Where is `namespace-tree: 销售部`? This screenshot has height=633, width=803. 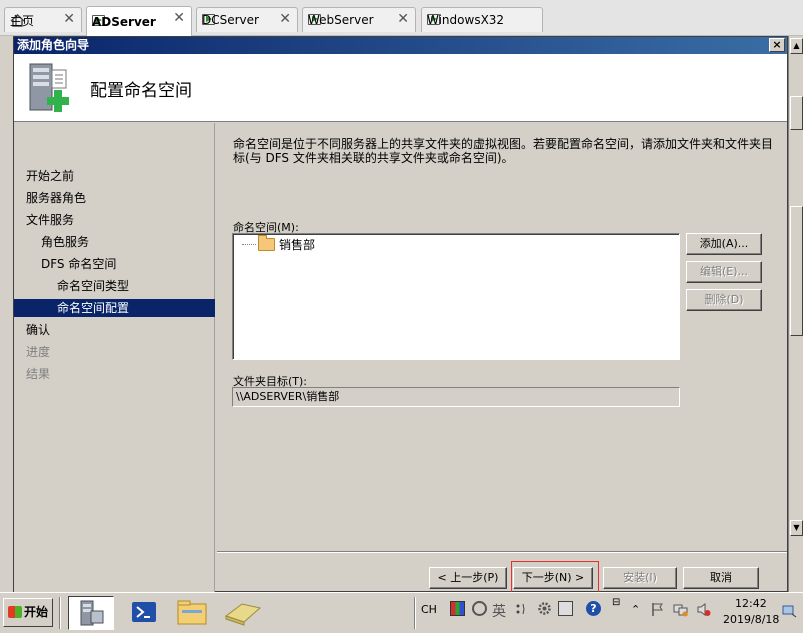 namespace-tree: 销售部 is located at coordinates (456, 296).